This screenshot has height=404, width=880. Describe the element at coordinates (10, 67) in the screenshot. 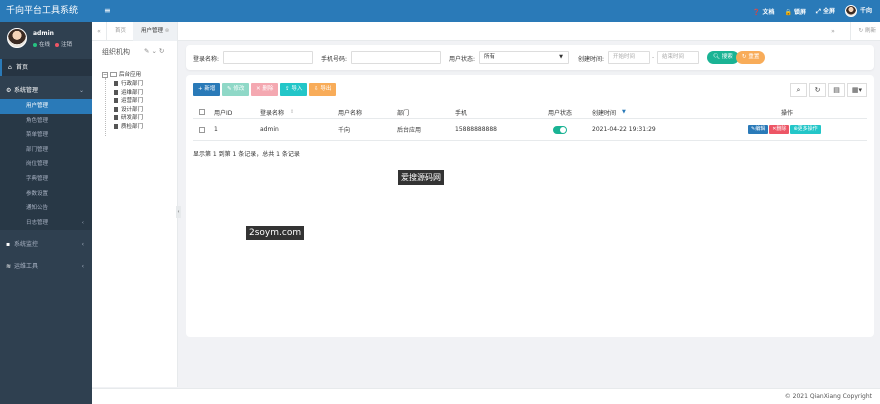

I see `home-icon: ⌂` at that location.